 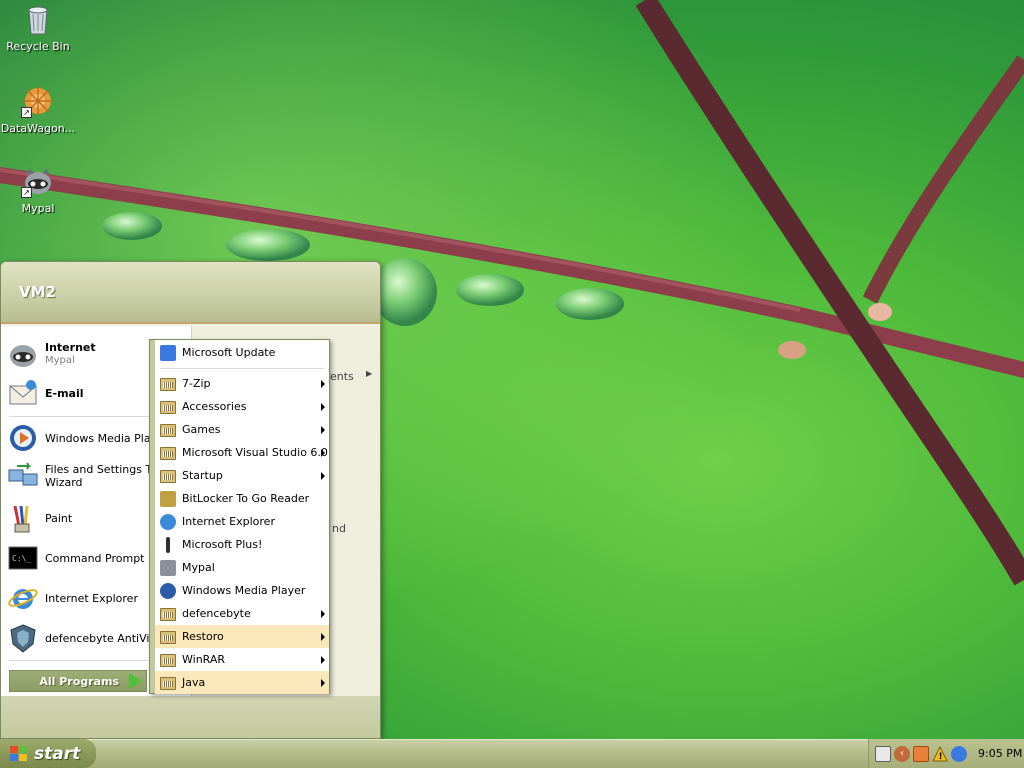 What do you see at coordinates (57, 753) in the screenshot?
I see `start-label: start` at bounding box center [57, 753].